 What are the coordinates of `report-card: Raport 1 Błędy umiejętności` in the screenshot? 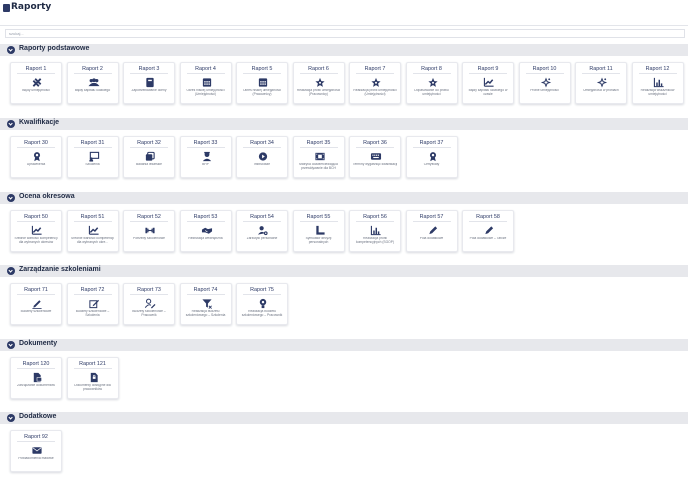 It's located at (36, 83).